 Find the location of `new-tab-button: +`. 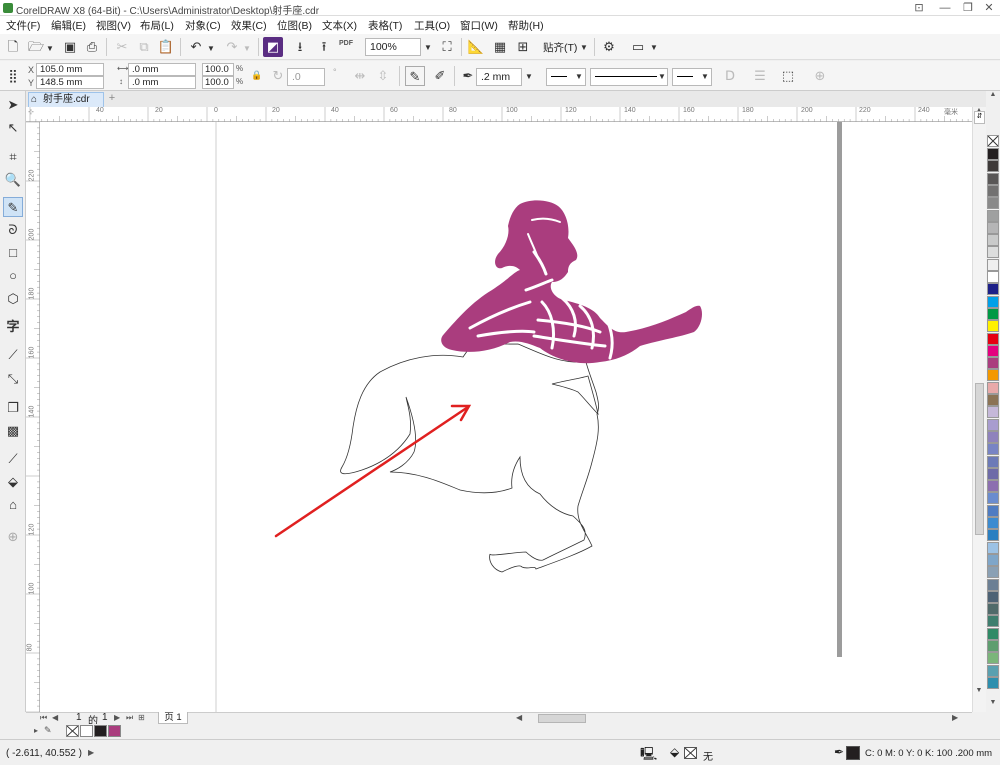

new-tab-button: + is located at coordinates (112, 98).